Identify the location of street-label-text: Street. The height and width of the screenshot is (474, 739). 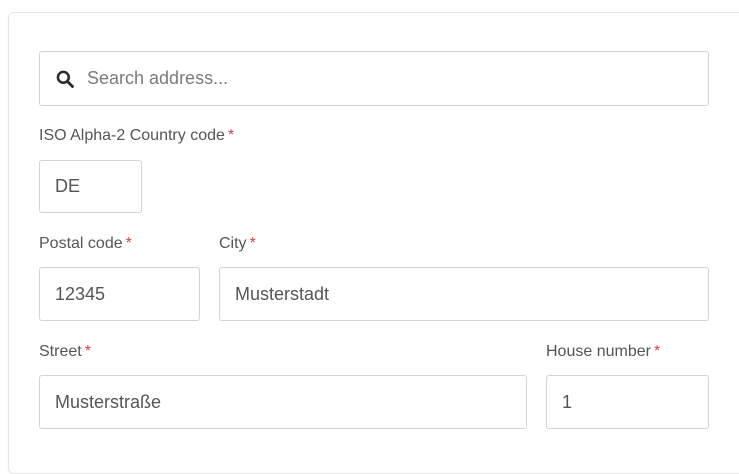
(60, 351).